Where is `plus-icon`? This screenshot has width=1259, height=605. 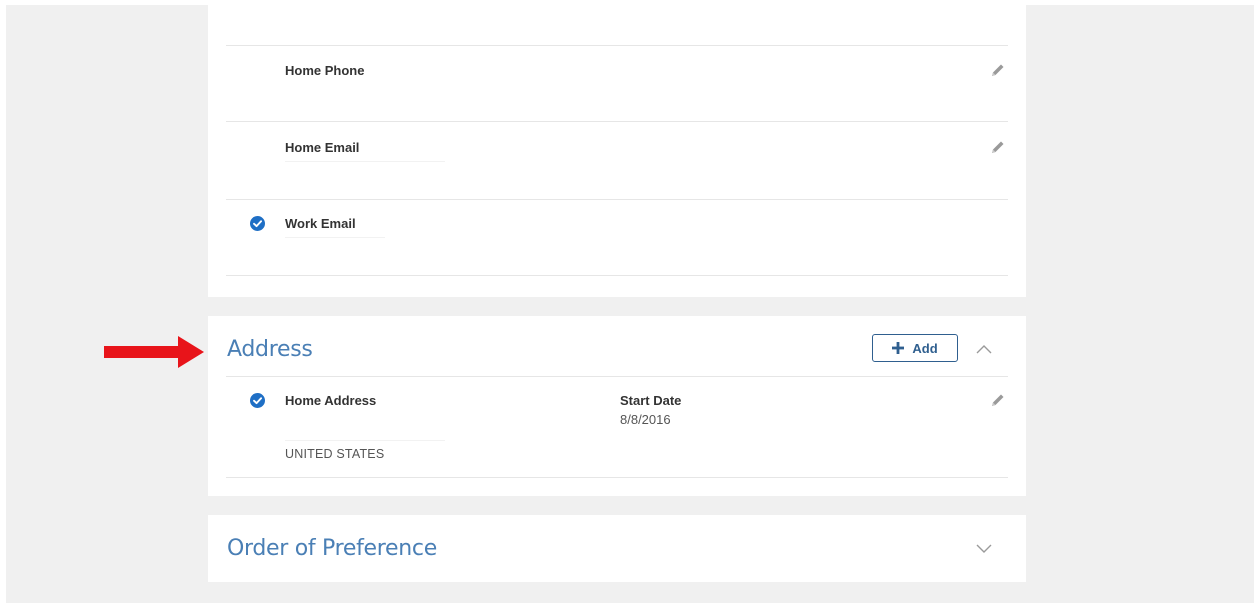
plus-icon is located at coordinates (898, 348).